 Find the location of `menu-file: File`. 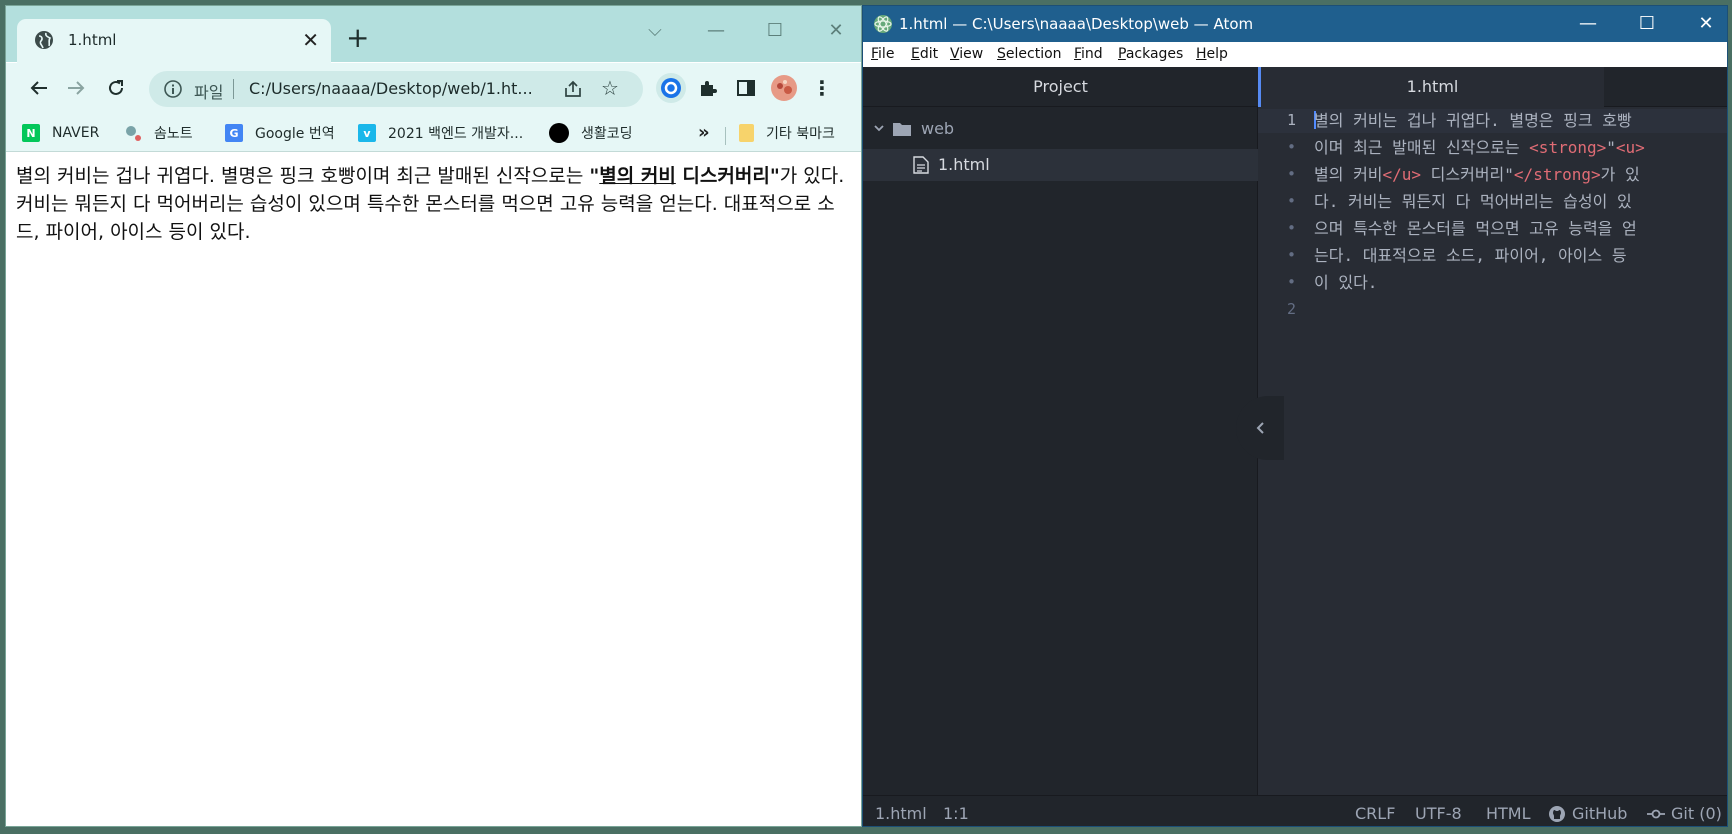

menu-file: File is located at coordinates (882, 54).